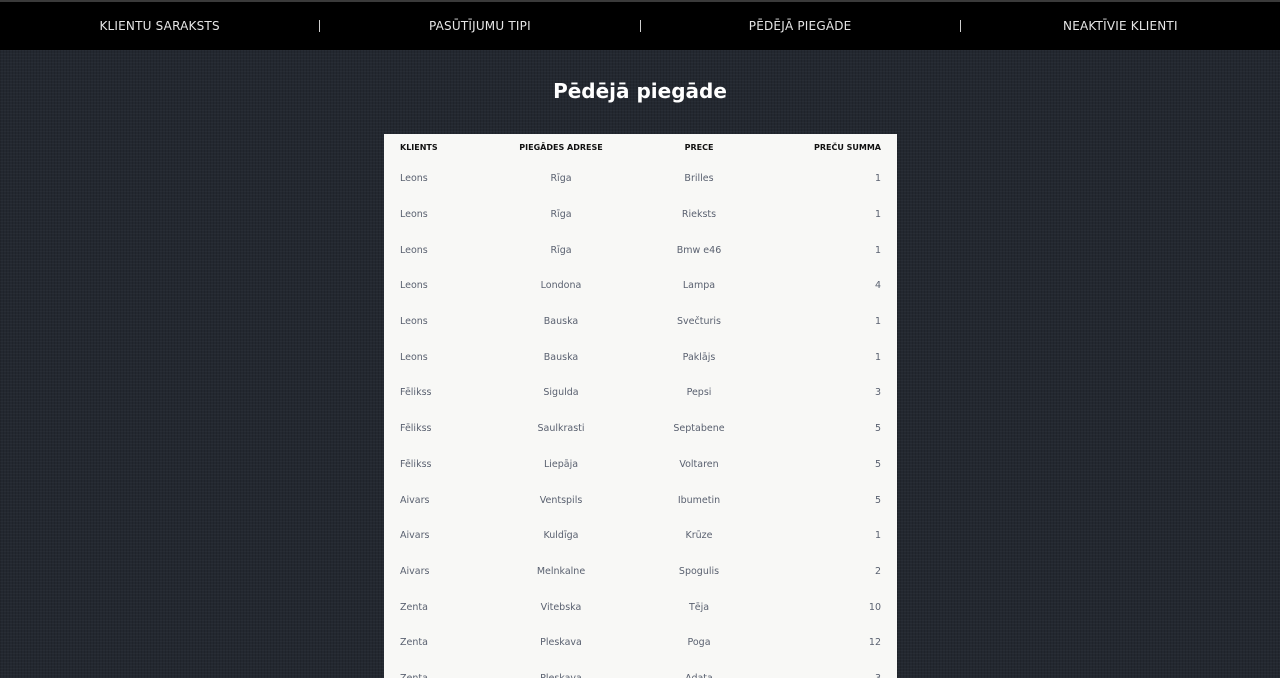 Image resolution: width=1280 pixels, height=678 pixels. I want to click on cell-product-sum: 12, so click(874, 643).